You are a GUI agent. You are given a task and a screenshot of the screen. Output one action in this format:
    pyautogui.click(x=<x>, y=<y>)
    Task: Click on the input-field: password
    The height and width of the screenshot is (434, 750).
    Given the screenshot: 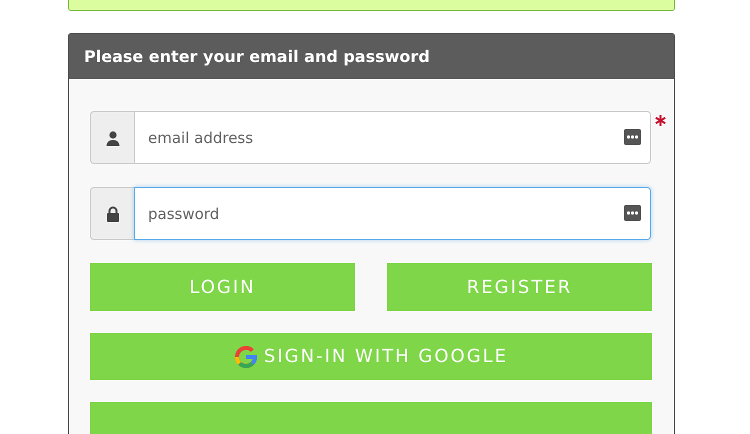 What is the action you would take?
    pyautogui.click(x=392, y=213)
    